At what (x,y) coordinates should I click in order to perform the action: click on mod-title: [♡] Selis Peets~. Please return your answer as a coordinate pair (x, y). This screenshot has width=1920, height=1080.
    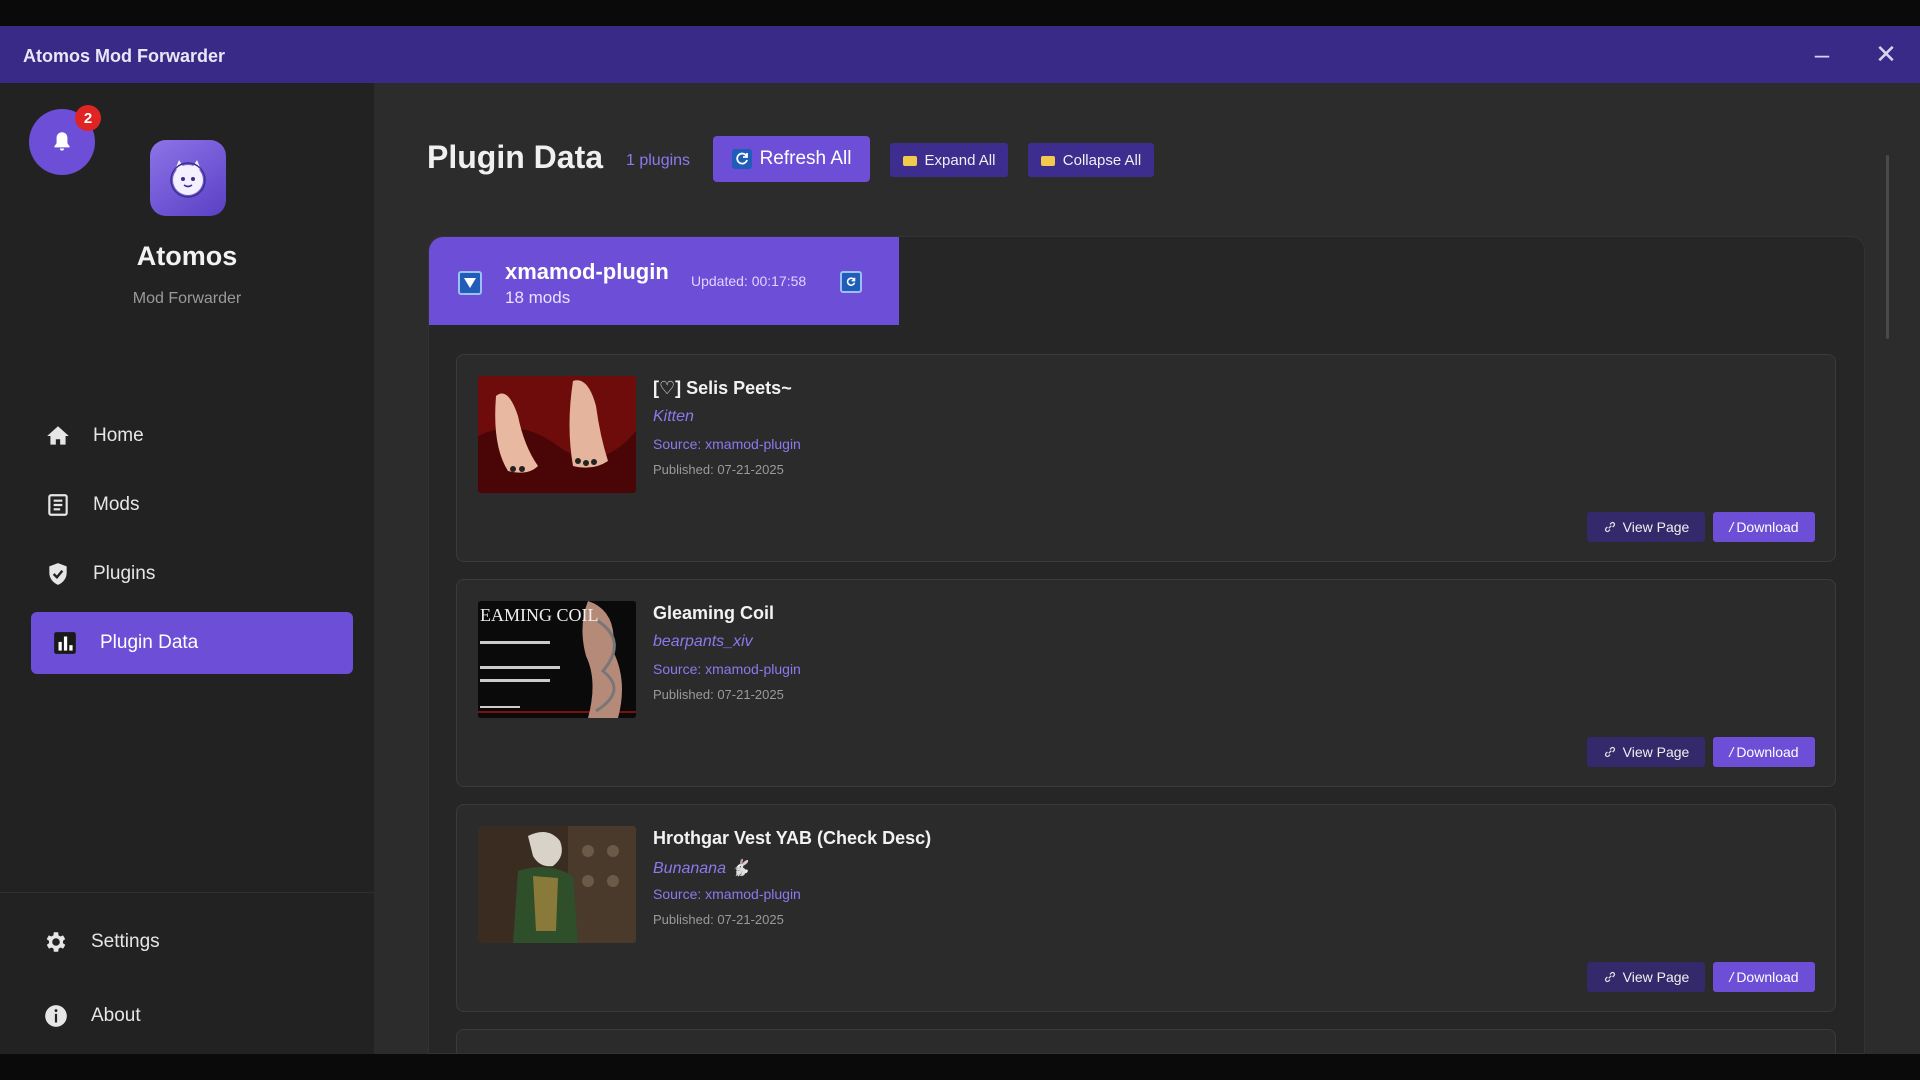
    Looking at the image, I should click on (722, 388).